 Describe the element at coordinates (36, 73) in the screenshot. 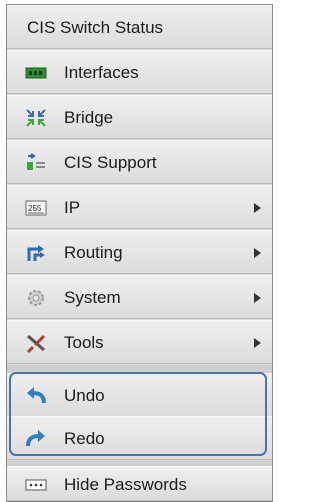

I see `interfaces-icon` at that location.